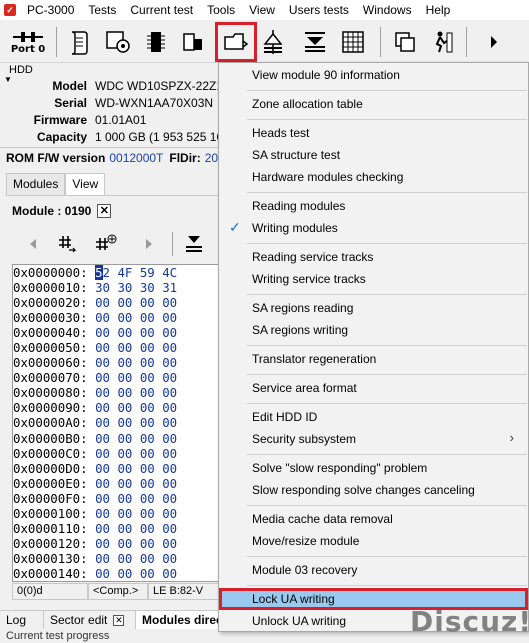 The width and height of the screenshot is (529, 643). Describe the element at coordinates (373, 330) in the screenshot. I see `menu-item-sa-regions-writing: SA regions writing` at that location.